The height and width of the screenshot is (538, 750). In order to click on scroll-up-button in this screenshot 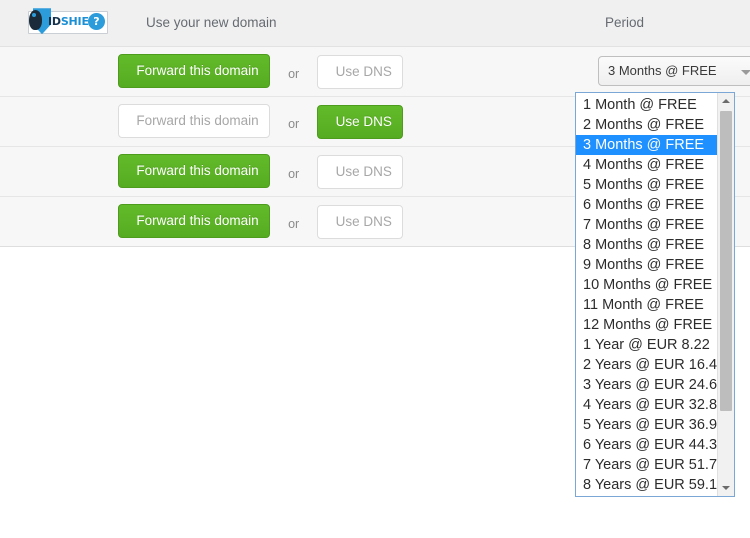, I will do `click(726, 101)`.